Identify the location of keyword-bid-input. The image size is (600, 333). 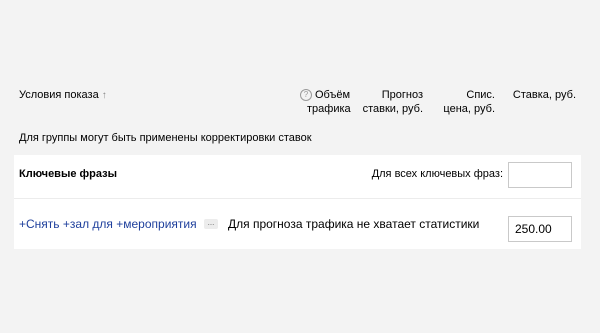
(540, 229).